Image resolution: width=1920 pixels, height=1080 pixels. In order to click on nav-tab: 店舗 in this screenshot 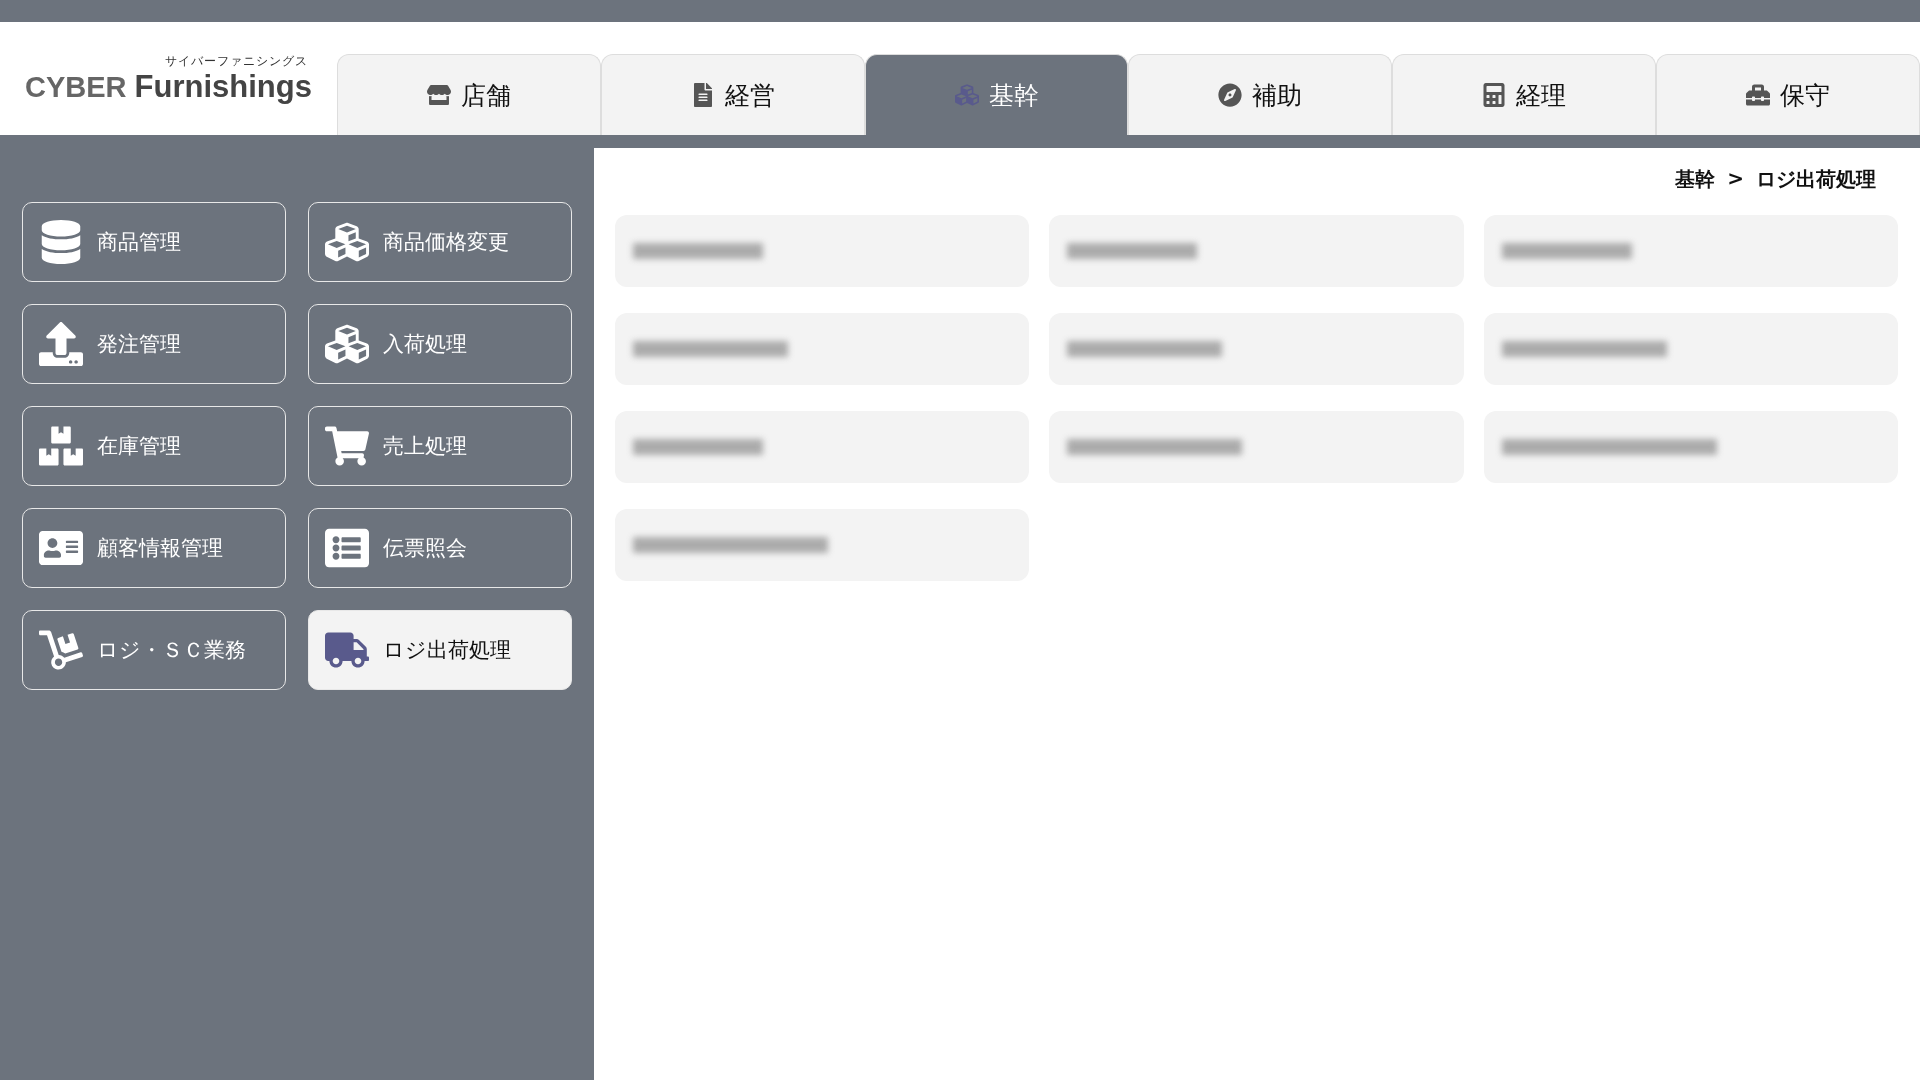, I will do `click(469, 94)`.